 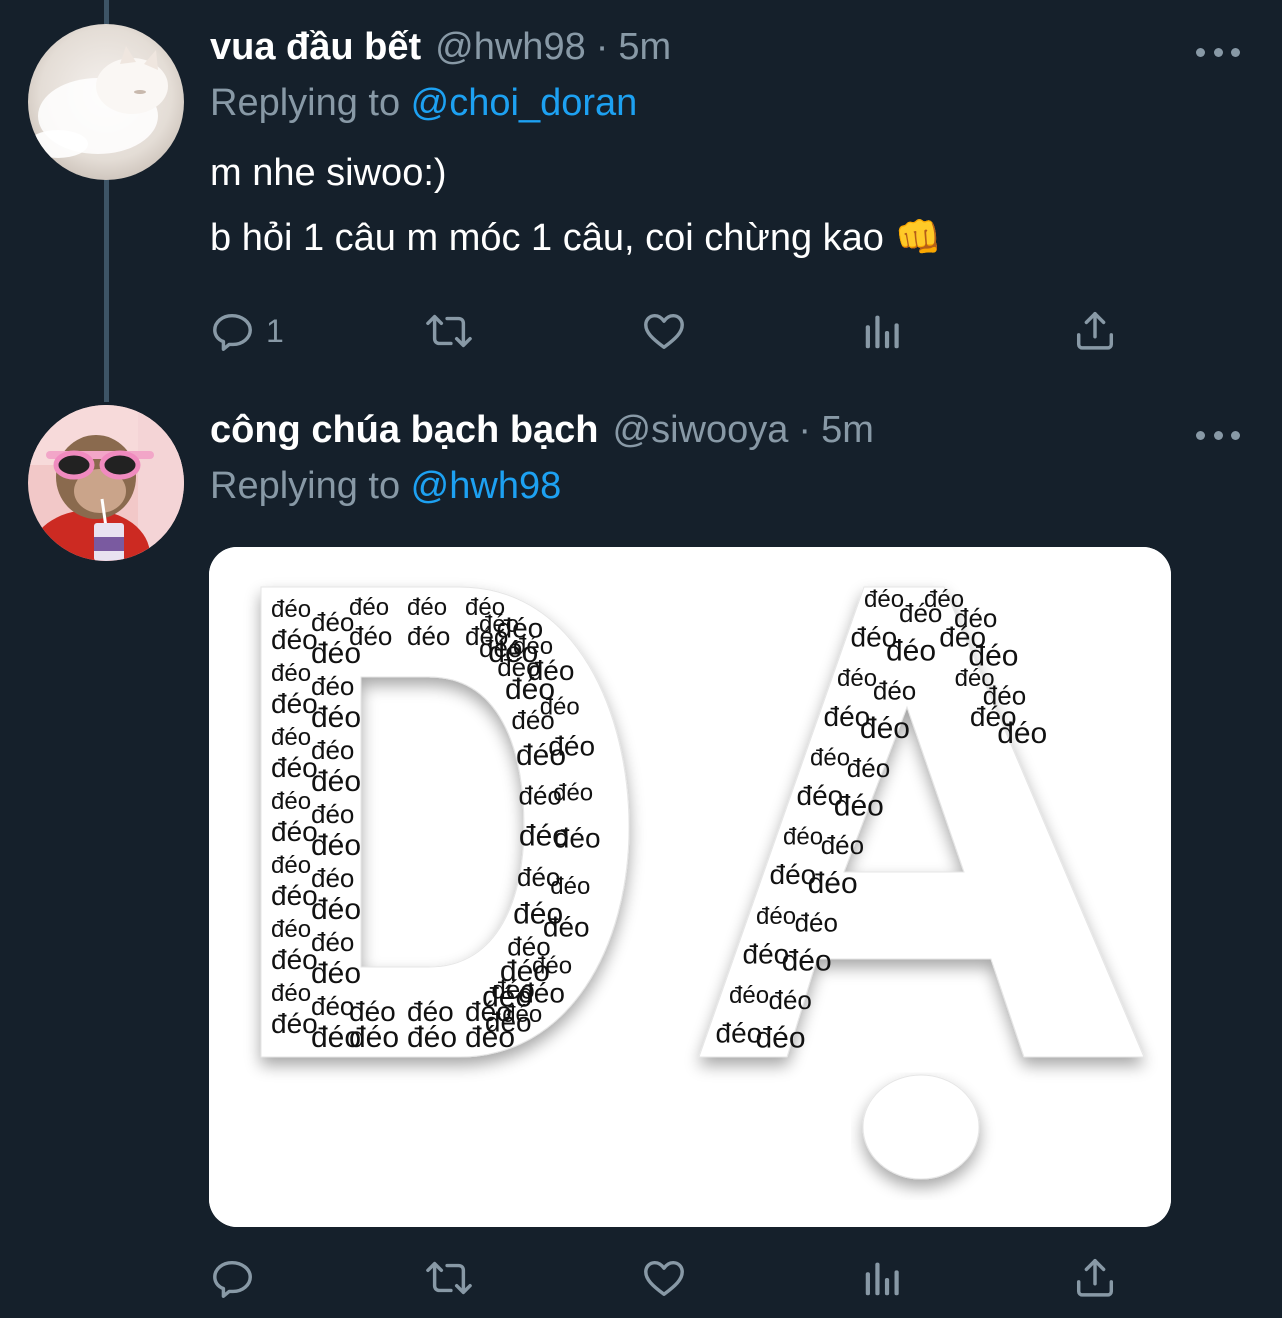 I want to click on tweet-actions, so click(x=670, y=1278).